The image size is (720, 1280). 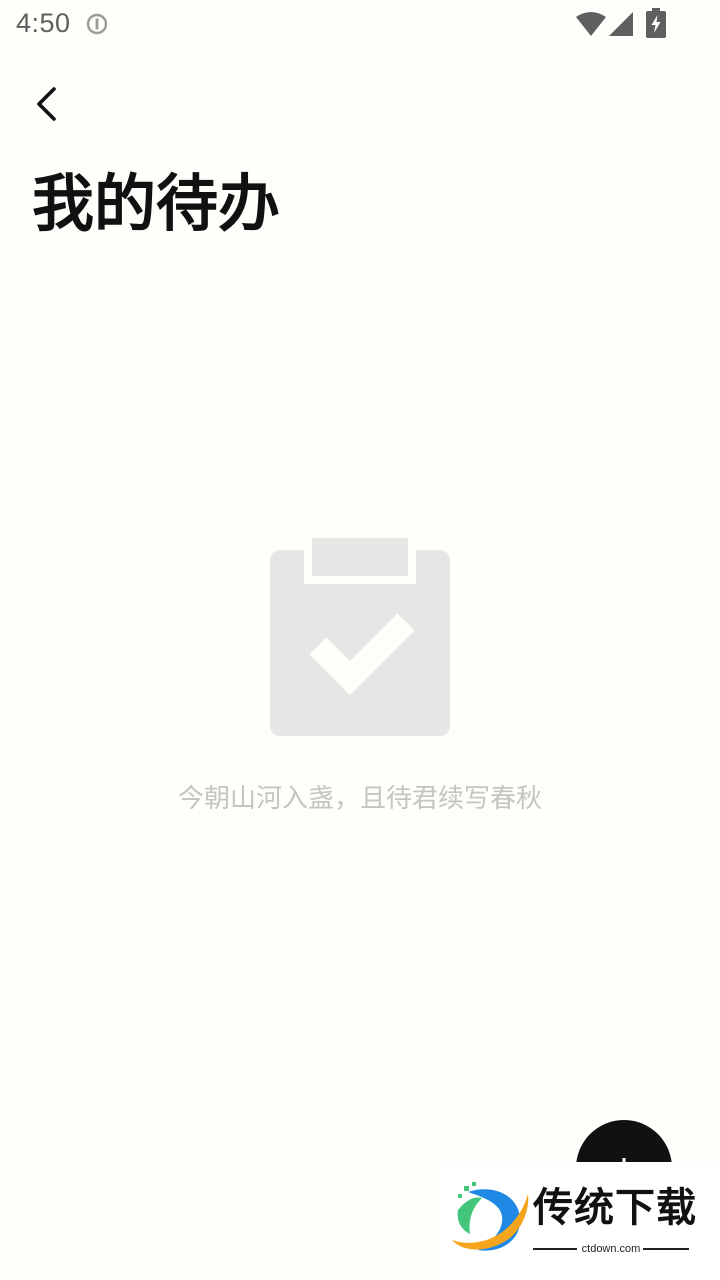 What do you see at coordinates (359, 799) in the screenshot?
I see `empty-state-message: 今朝山河入盏，且待君续写春秋` at bounding box center [359, 799].